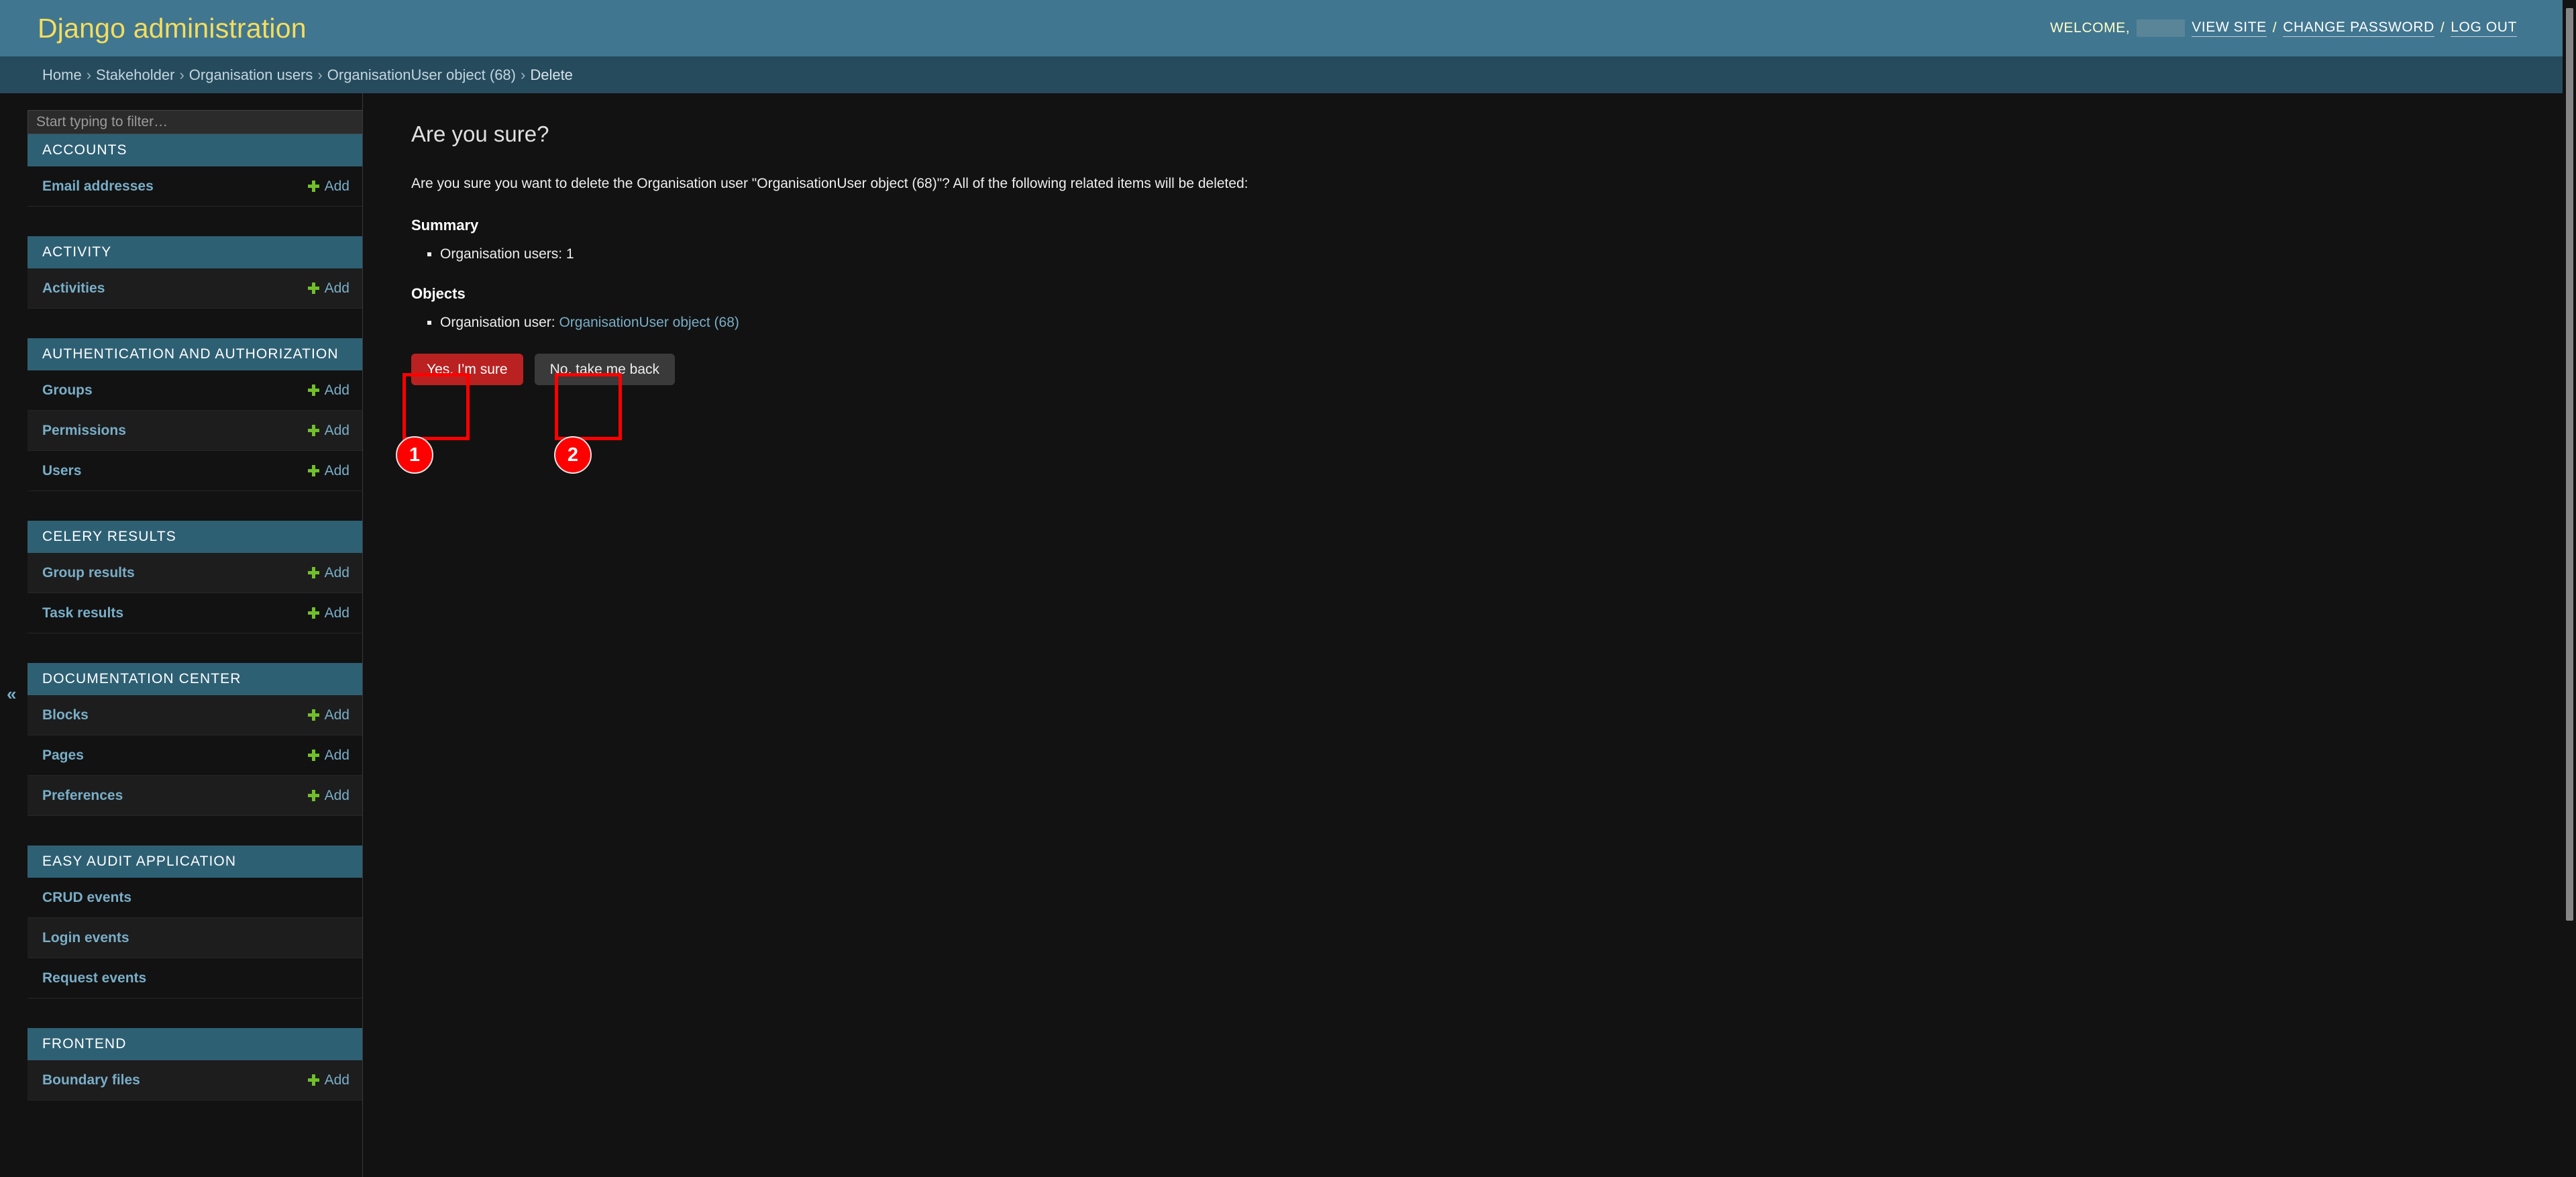  I want to click on sidebar-item-label: Users, so click(61, 471).